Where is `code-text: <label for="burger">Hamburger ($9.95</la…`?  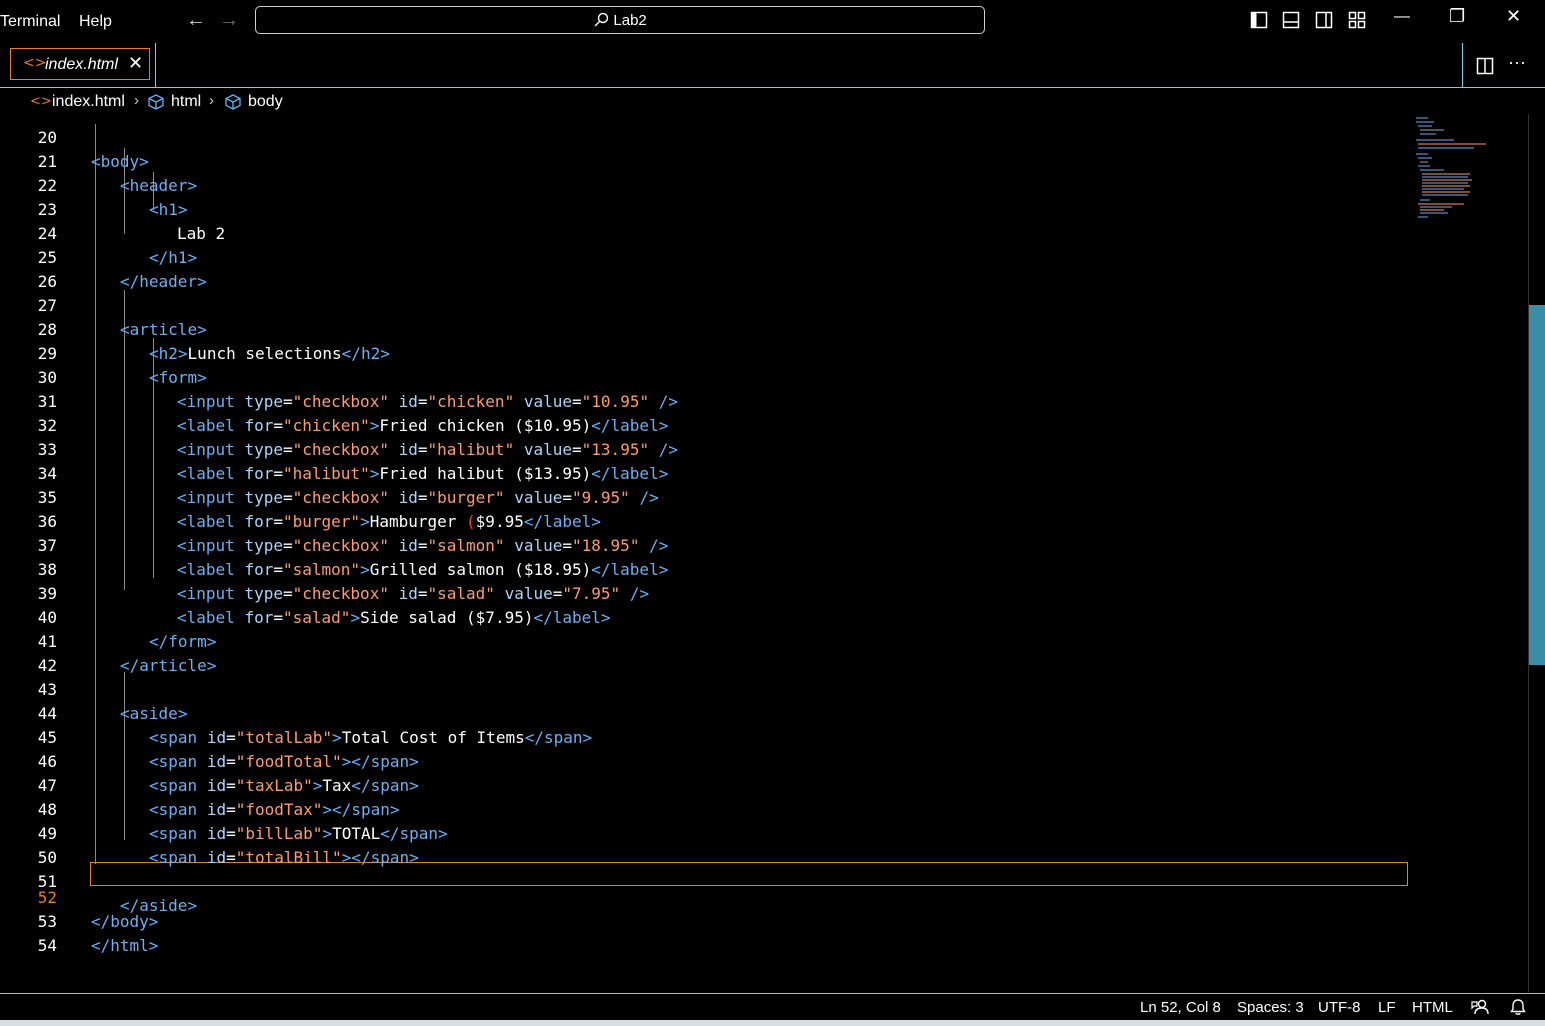
code-text: <label for="burger">Hamburger ($9.95</la… is located at coordinates (389, 521).